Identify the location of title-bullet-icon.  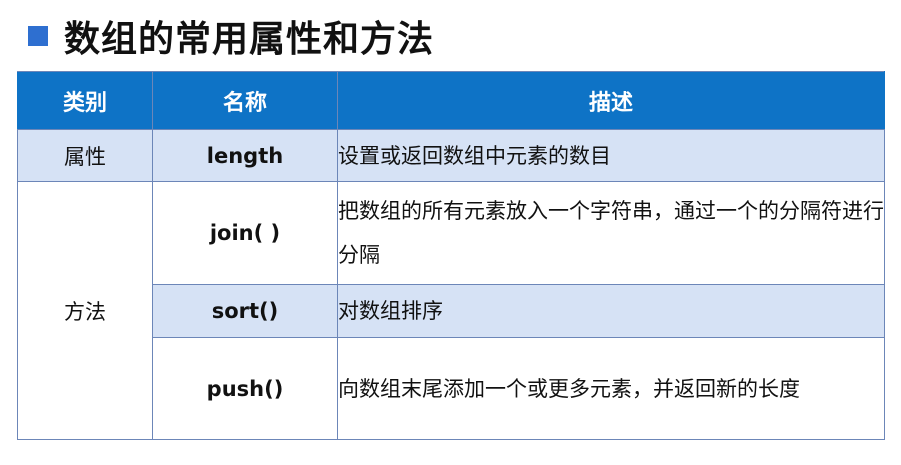
(38, 36).